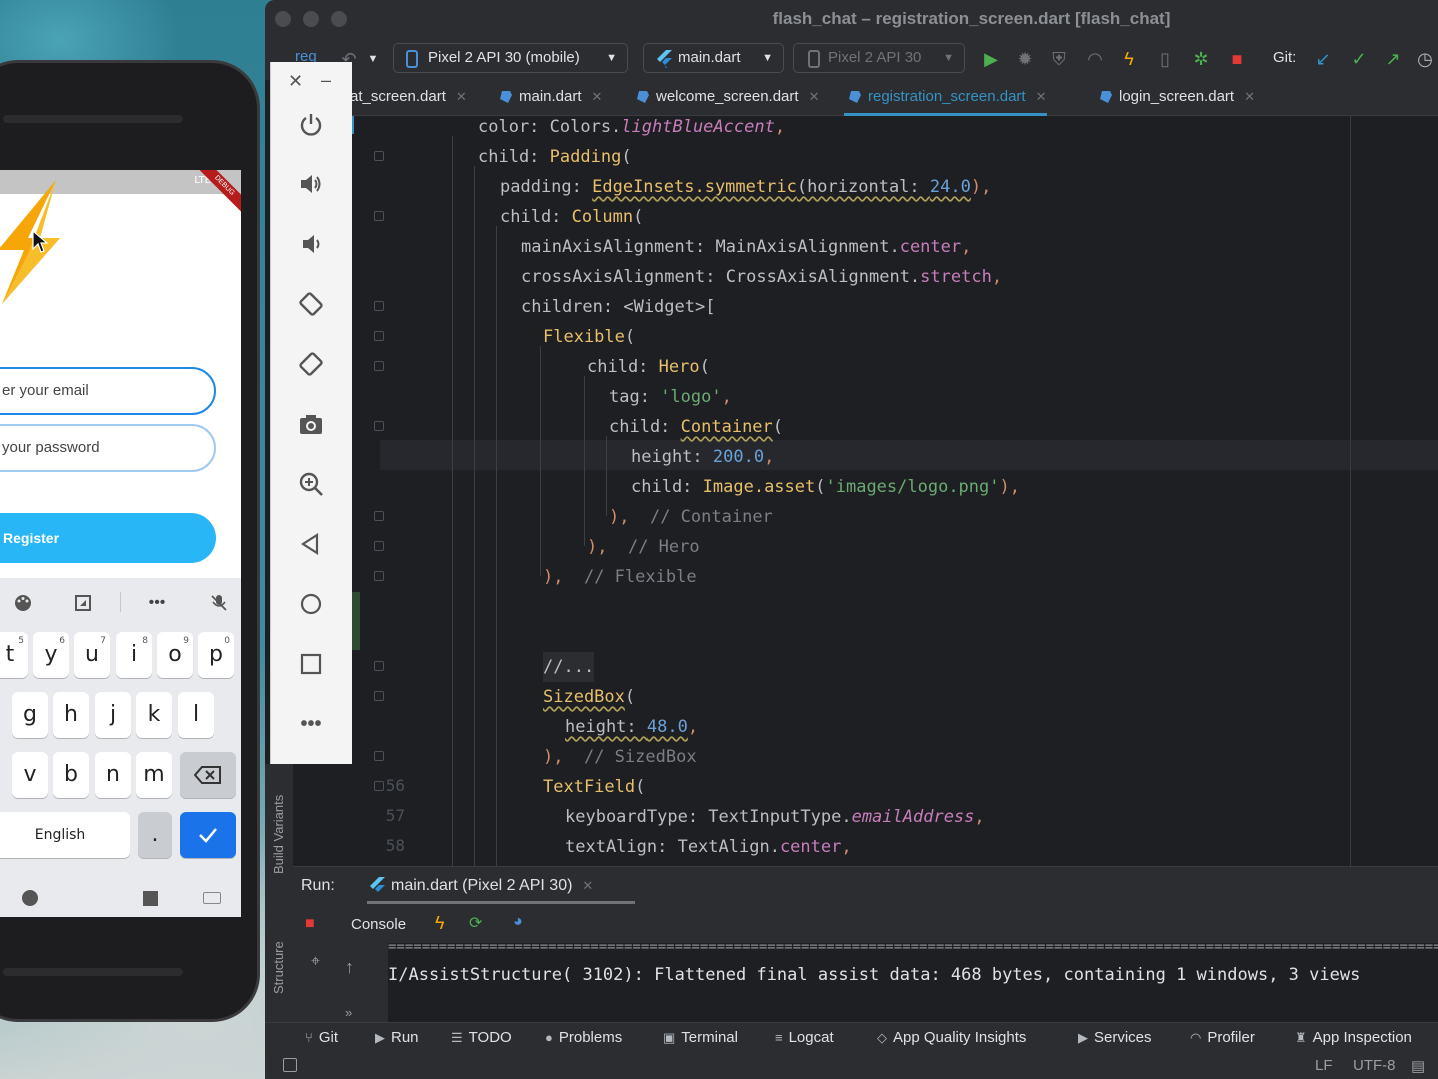  I want to click on key-h: h, so click(71, 715).